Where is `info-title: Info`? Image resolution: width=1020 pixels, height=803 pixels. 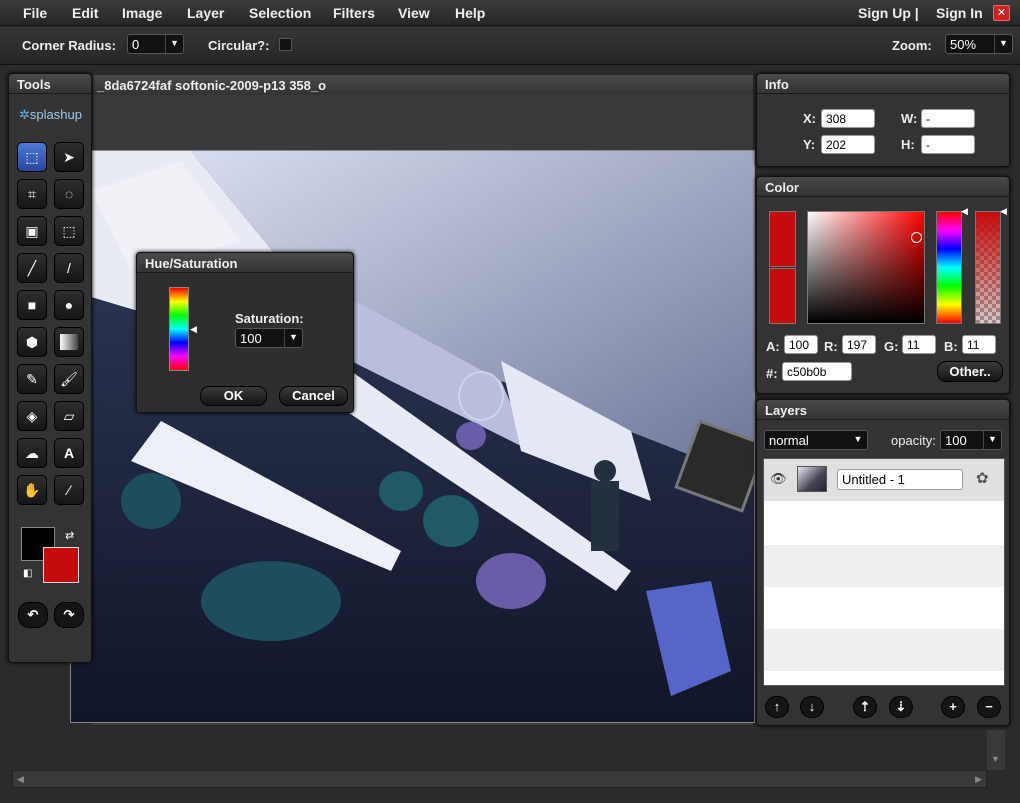
info-title: Info is located at coordinates (883, 84).